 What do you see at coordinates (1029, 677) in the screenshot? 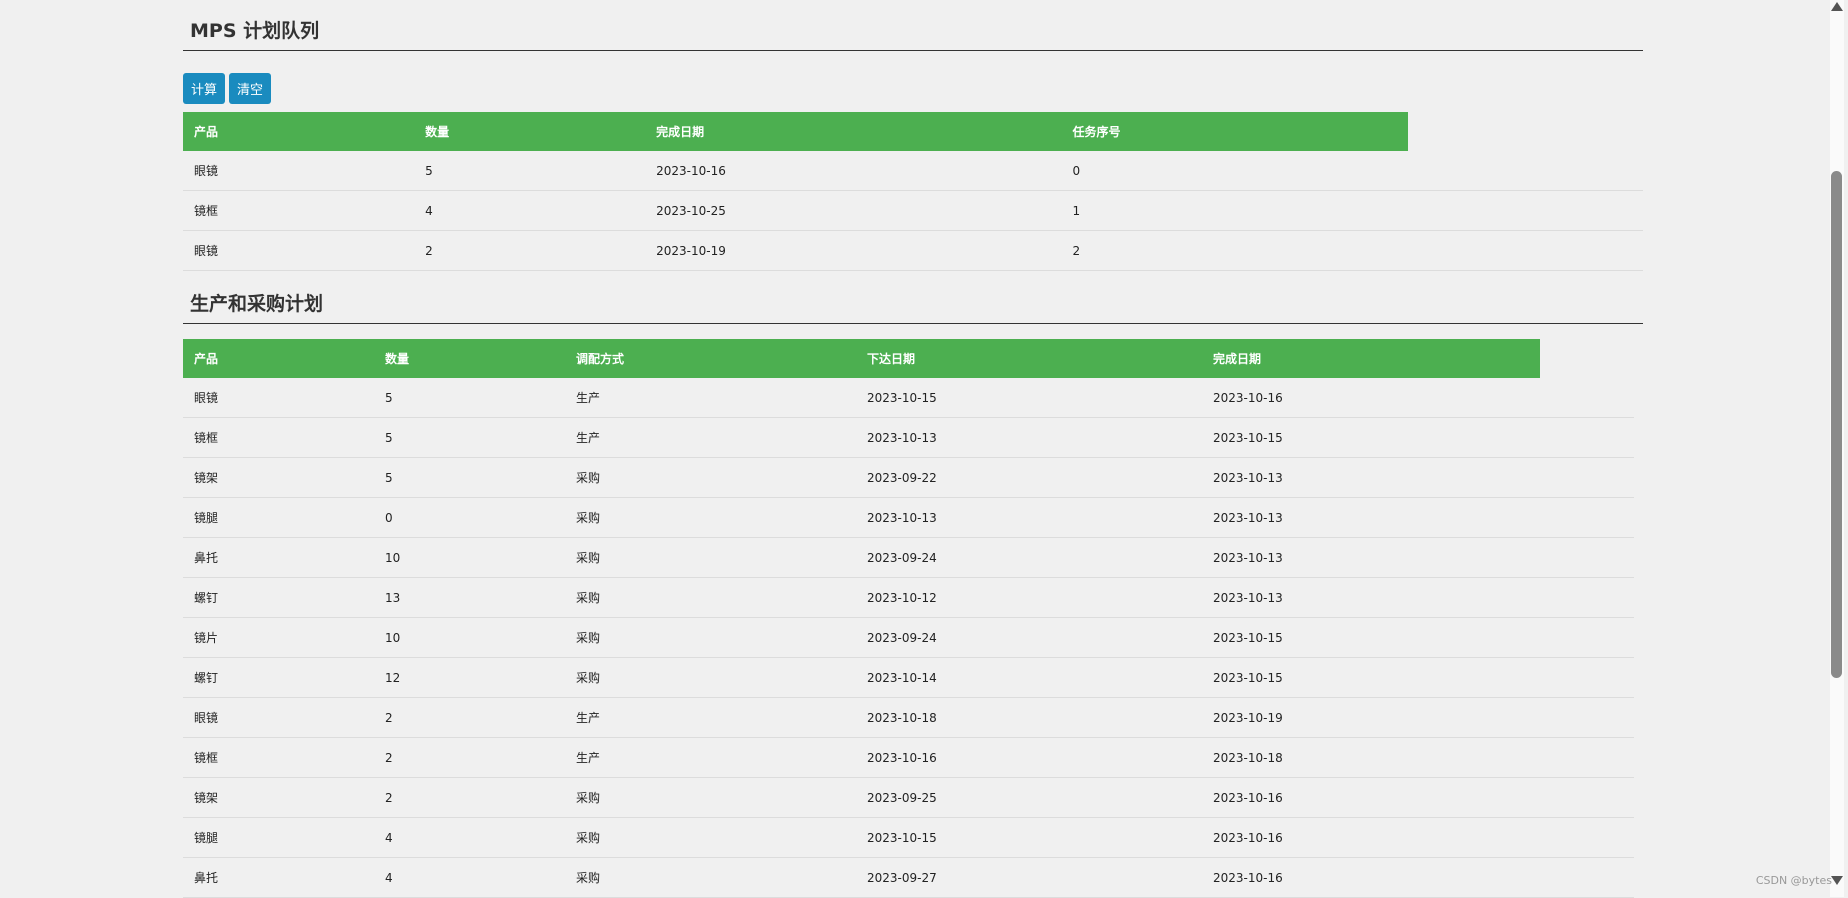
I see `table-cell: 2023-10-14` at bounding box center [1029, 677].